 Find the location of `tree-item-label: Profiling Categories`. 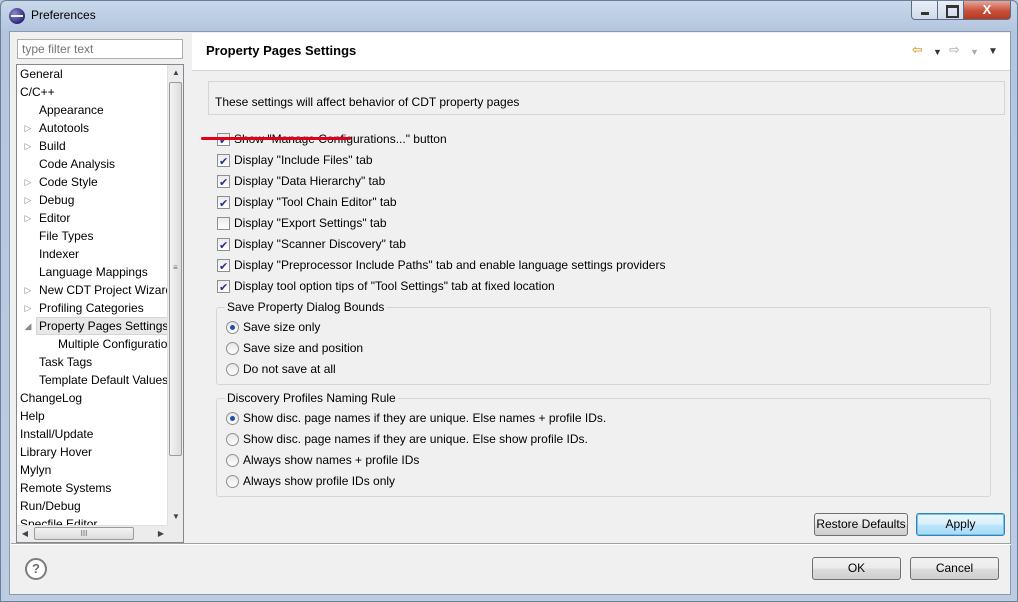

tree-item-label: Profiling Categories is located at coordinates (91, 308).